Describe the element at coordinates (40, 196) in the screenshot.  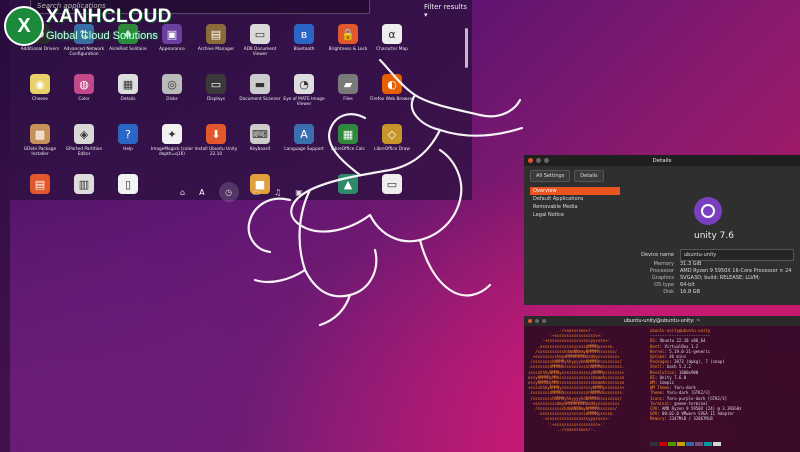
I see `app-launcher-item: ▤` at that location.